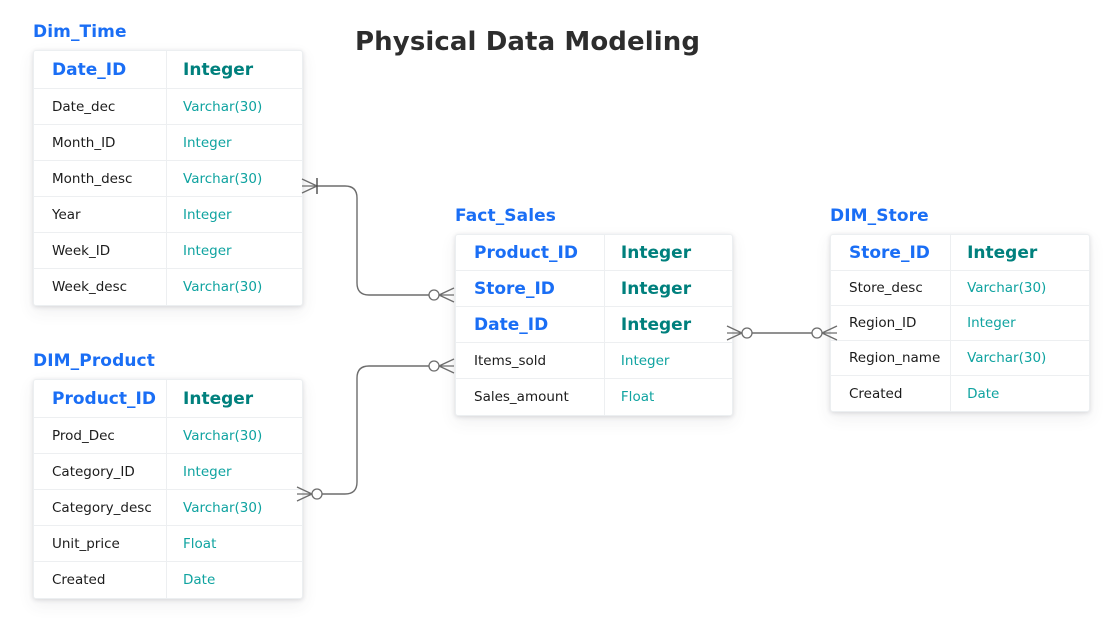  Describe the element at coordinates (101, 142) in the screenshot. I see `column-name: Month_ID` at that location.